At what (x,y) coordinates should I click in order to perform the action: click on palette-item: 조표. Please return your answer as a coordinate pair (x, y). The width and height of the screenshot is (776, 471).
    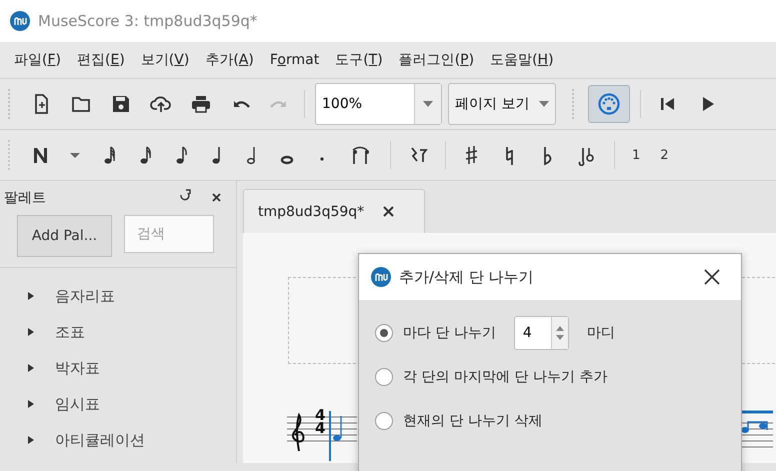
    Looking at the image, I should click on (118, 332).